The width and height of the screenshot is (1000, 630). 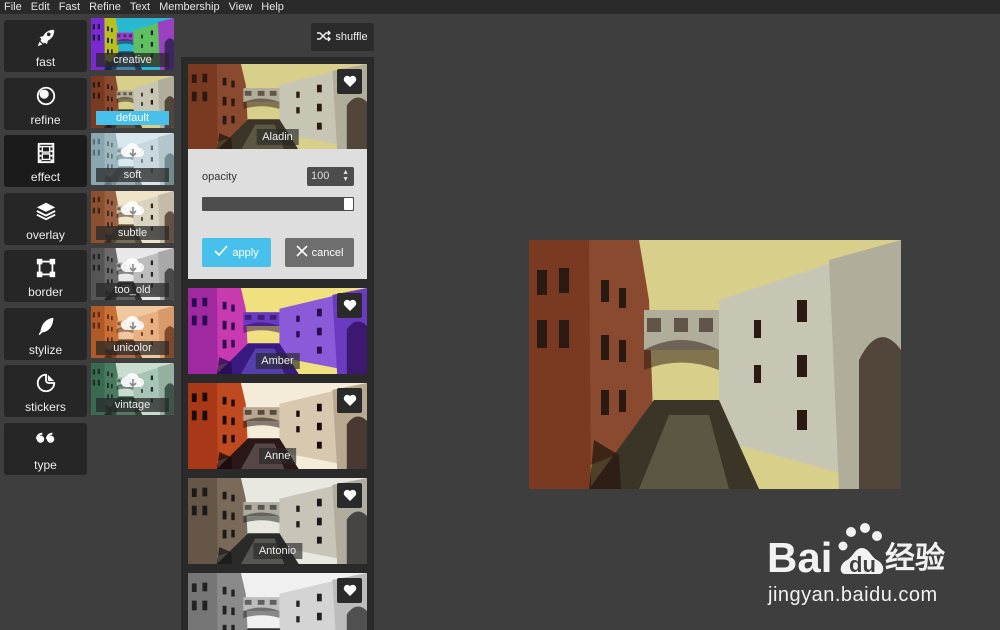 I want to click on shuffle-label: shuffle, so click(x=351, y=37).